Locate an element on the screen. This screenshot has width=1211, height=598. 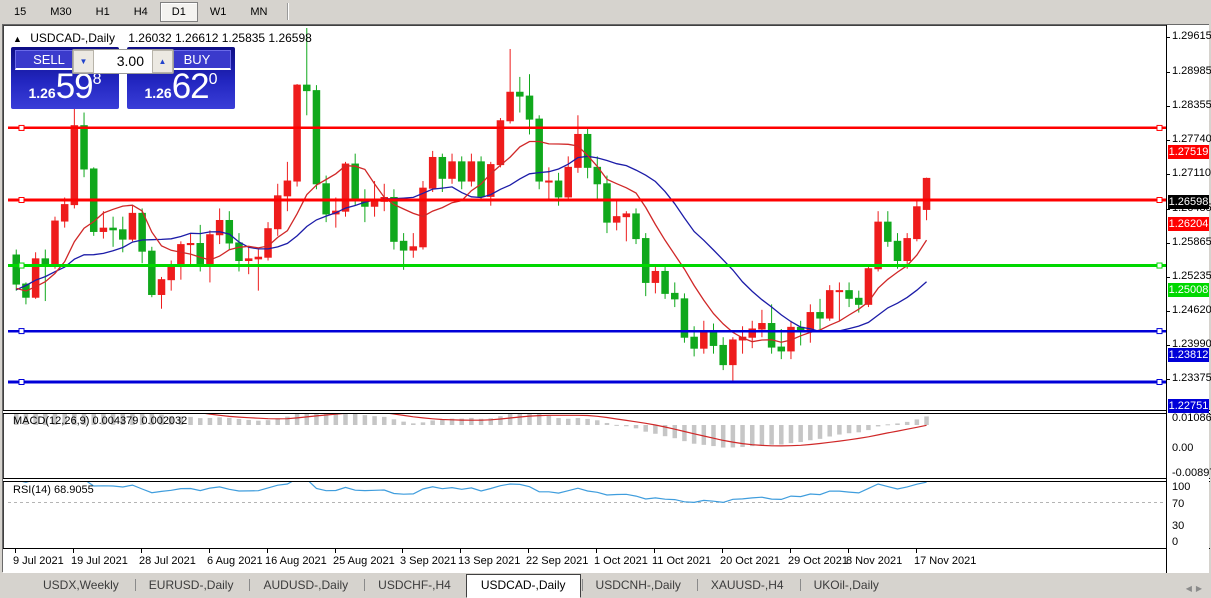
rsi-axis-tick: 0 is located at coordinates (1175, 542).